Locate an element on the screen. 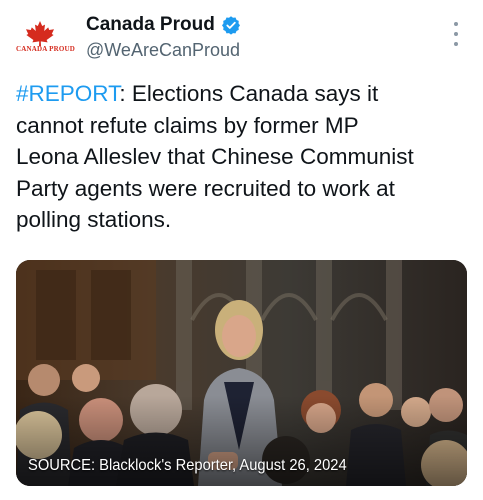 This screenshot has width=483, height=500. more-options-icon is located at coordinates (456, 34).